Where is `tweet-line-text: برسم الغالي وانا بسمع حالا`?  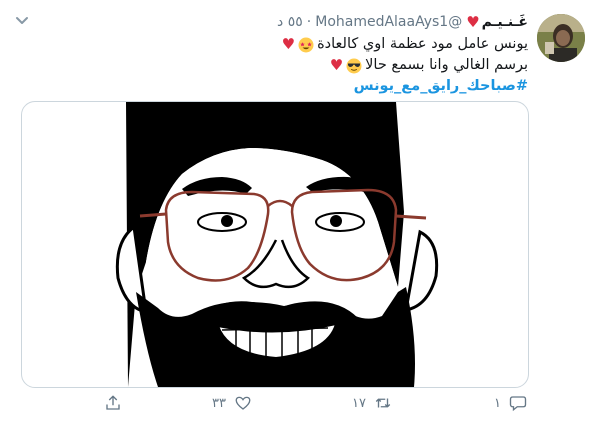
tweet-line-text: برسم الغالي وانا بسمع حالا is located at coordinates (446, 65).